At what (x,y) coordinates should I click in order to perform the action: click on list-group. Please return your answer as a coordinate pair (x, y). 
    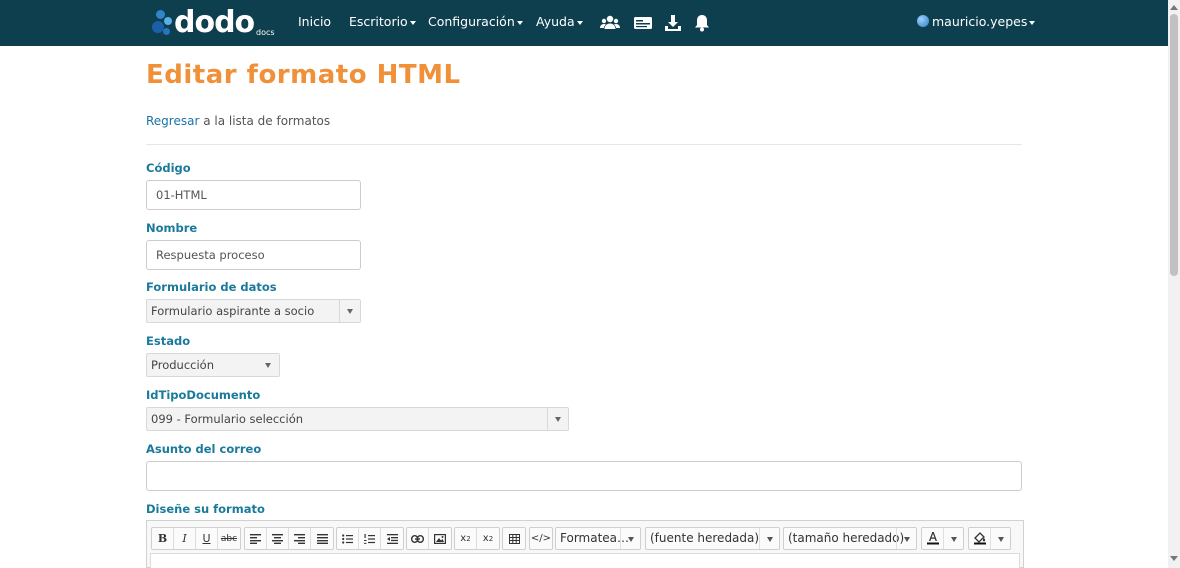
    Looking at the image, I should click on (370, 538).